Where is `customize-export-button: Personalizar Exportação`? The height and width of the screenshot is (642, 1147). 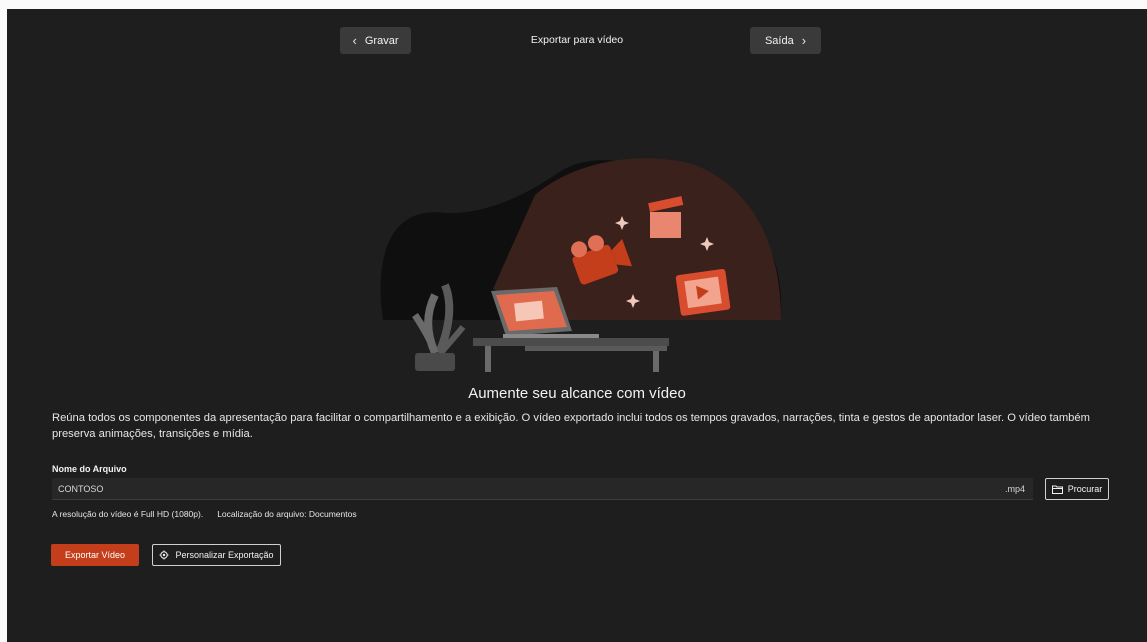 customize-export-button: Personalizar Exportação is located at coordinates (216, 555).